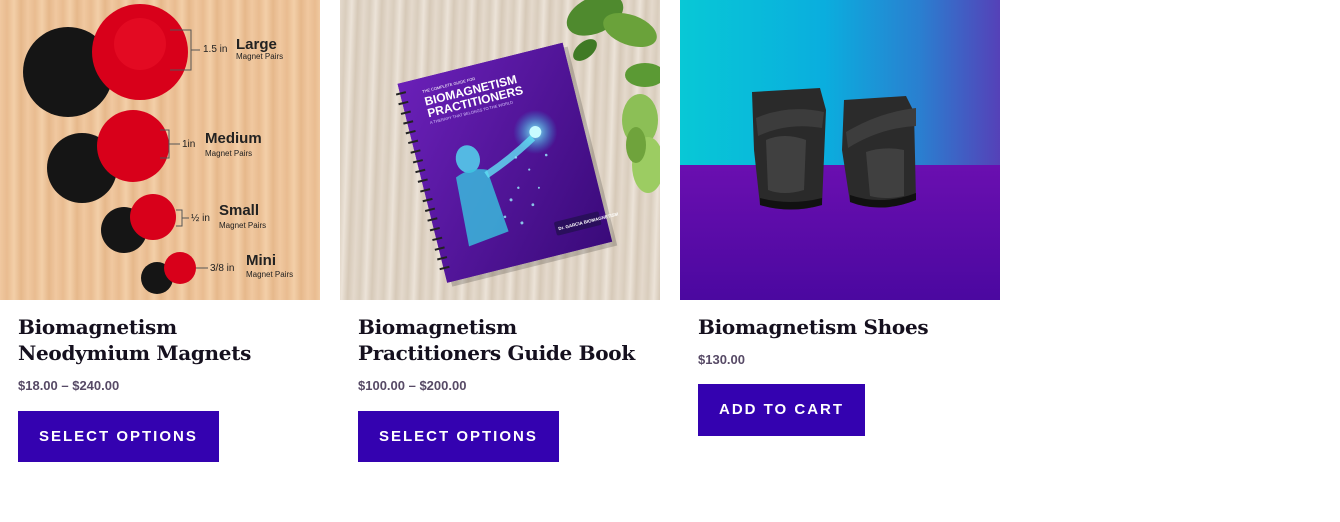 The width and height of the screenshot is (1340, 522). I want to click on magnet-red-small, so click(153, 217).